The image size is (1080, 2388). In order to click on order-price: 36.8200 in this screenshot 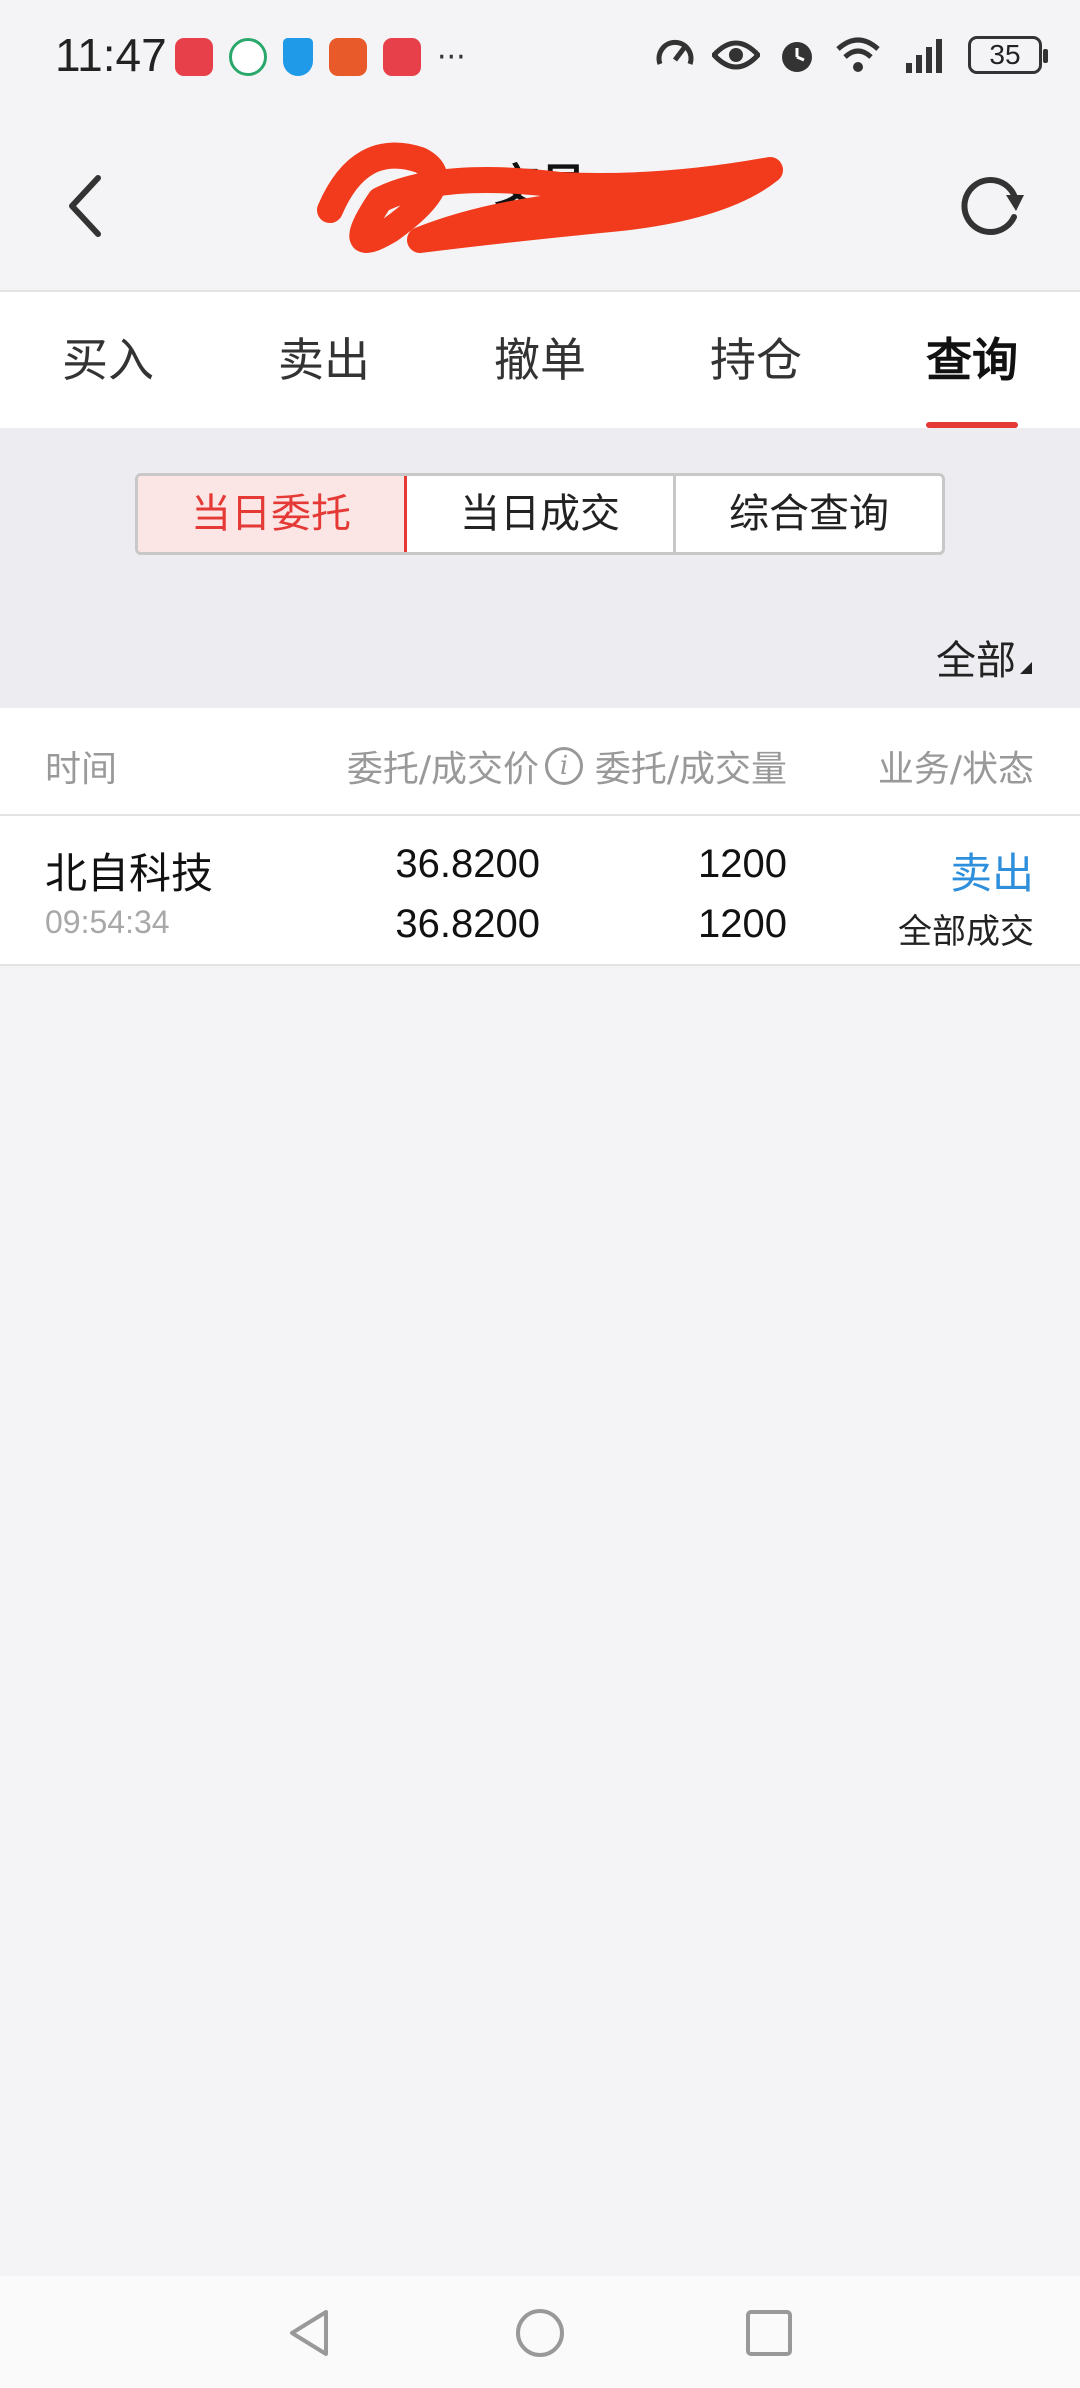, I will do `click(467, 864)`.